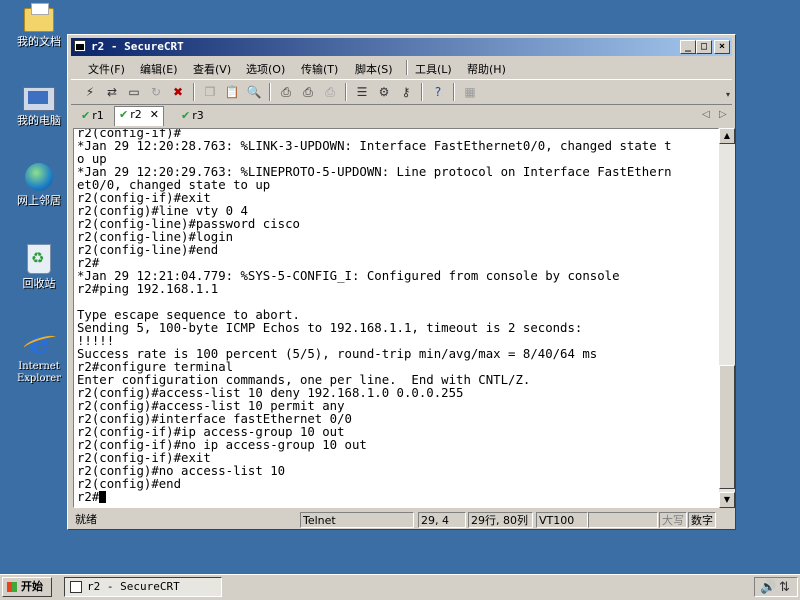 The width and height of the screenshot is (800, 600). Describe the element at coordinates (727, 500) in the screenshot. I see `scroll-down-button: ▼` at that location.